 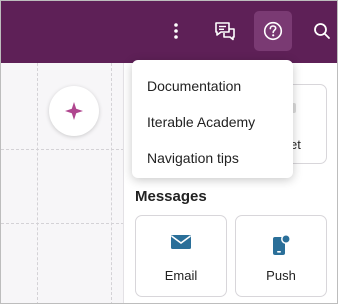 I want to click on email-tile: Email, so click(x=181, y=256).